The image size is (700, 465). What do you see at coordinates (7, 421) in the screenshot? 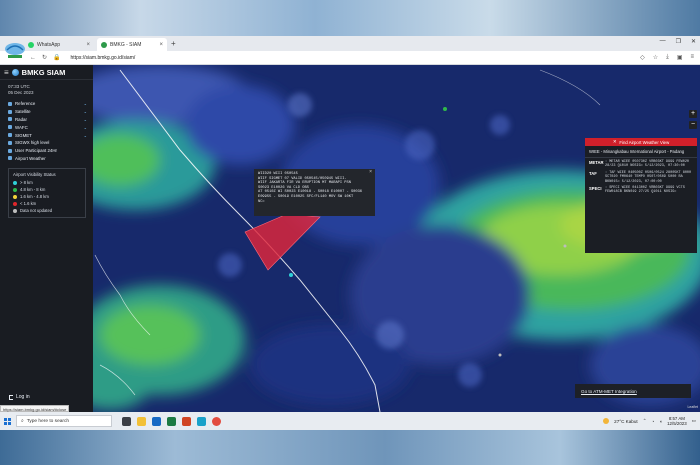
I see `windows-start-icon` at bounding box center [7, 421].